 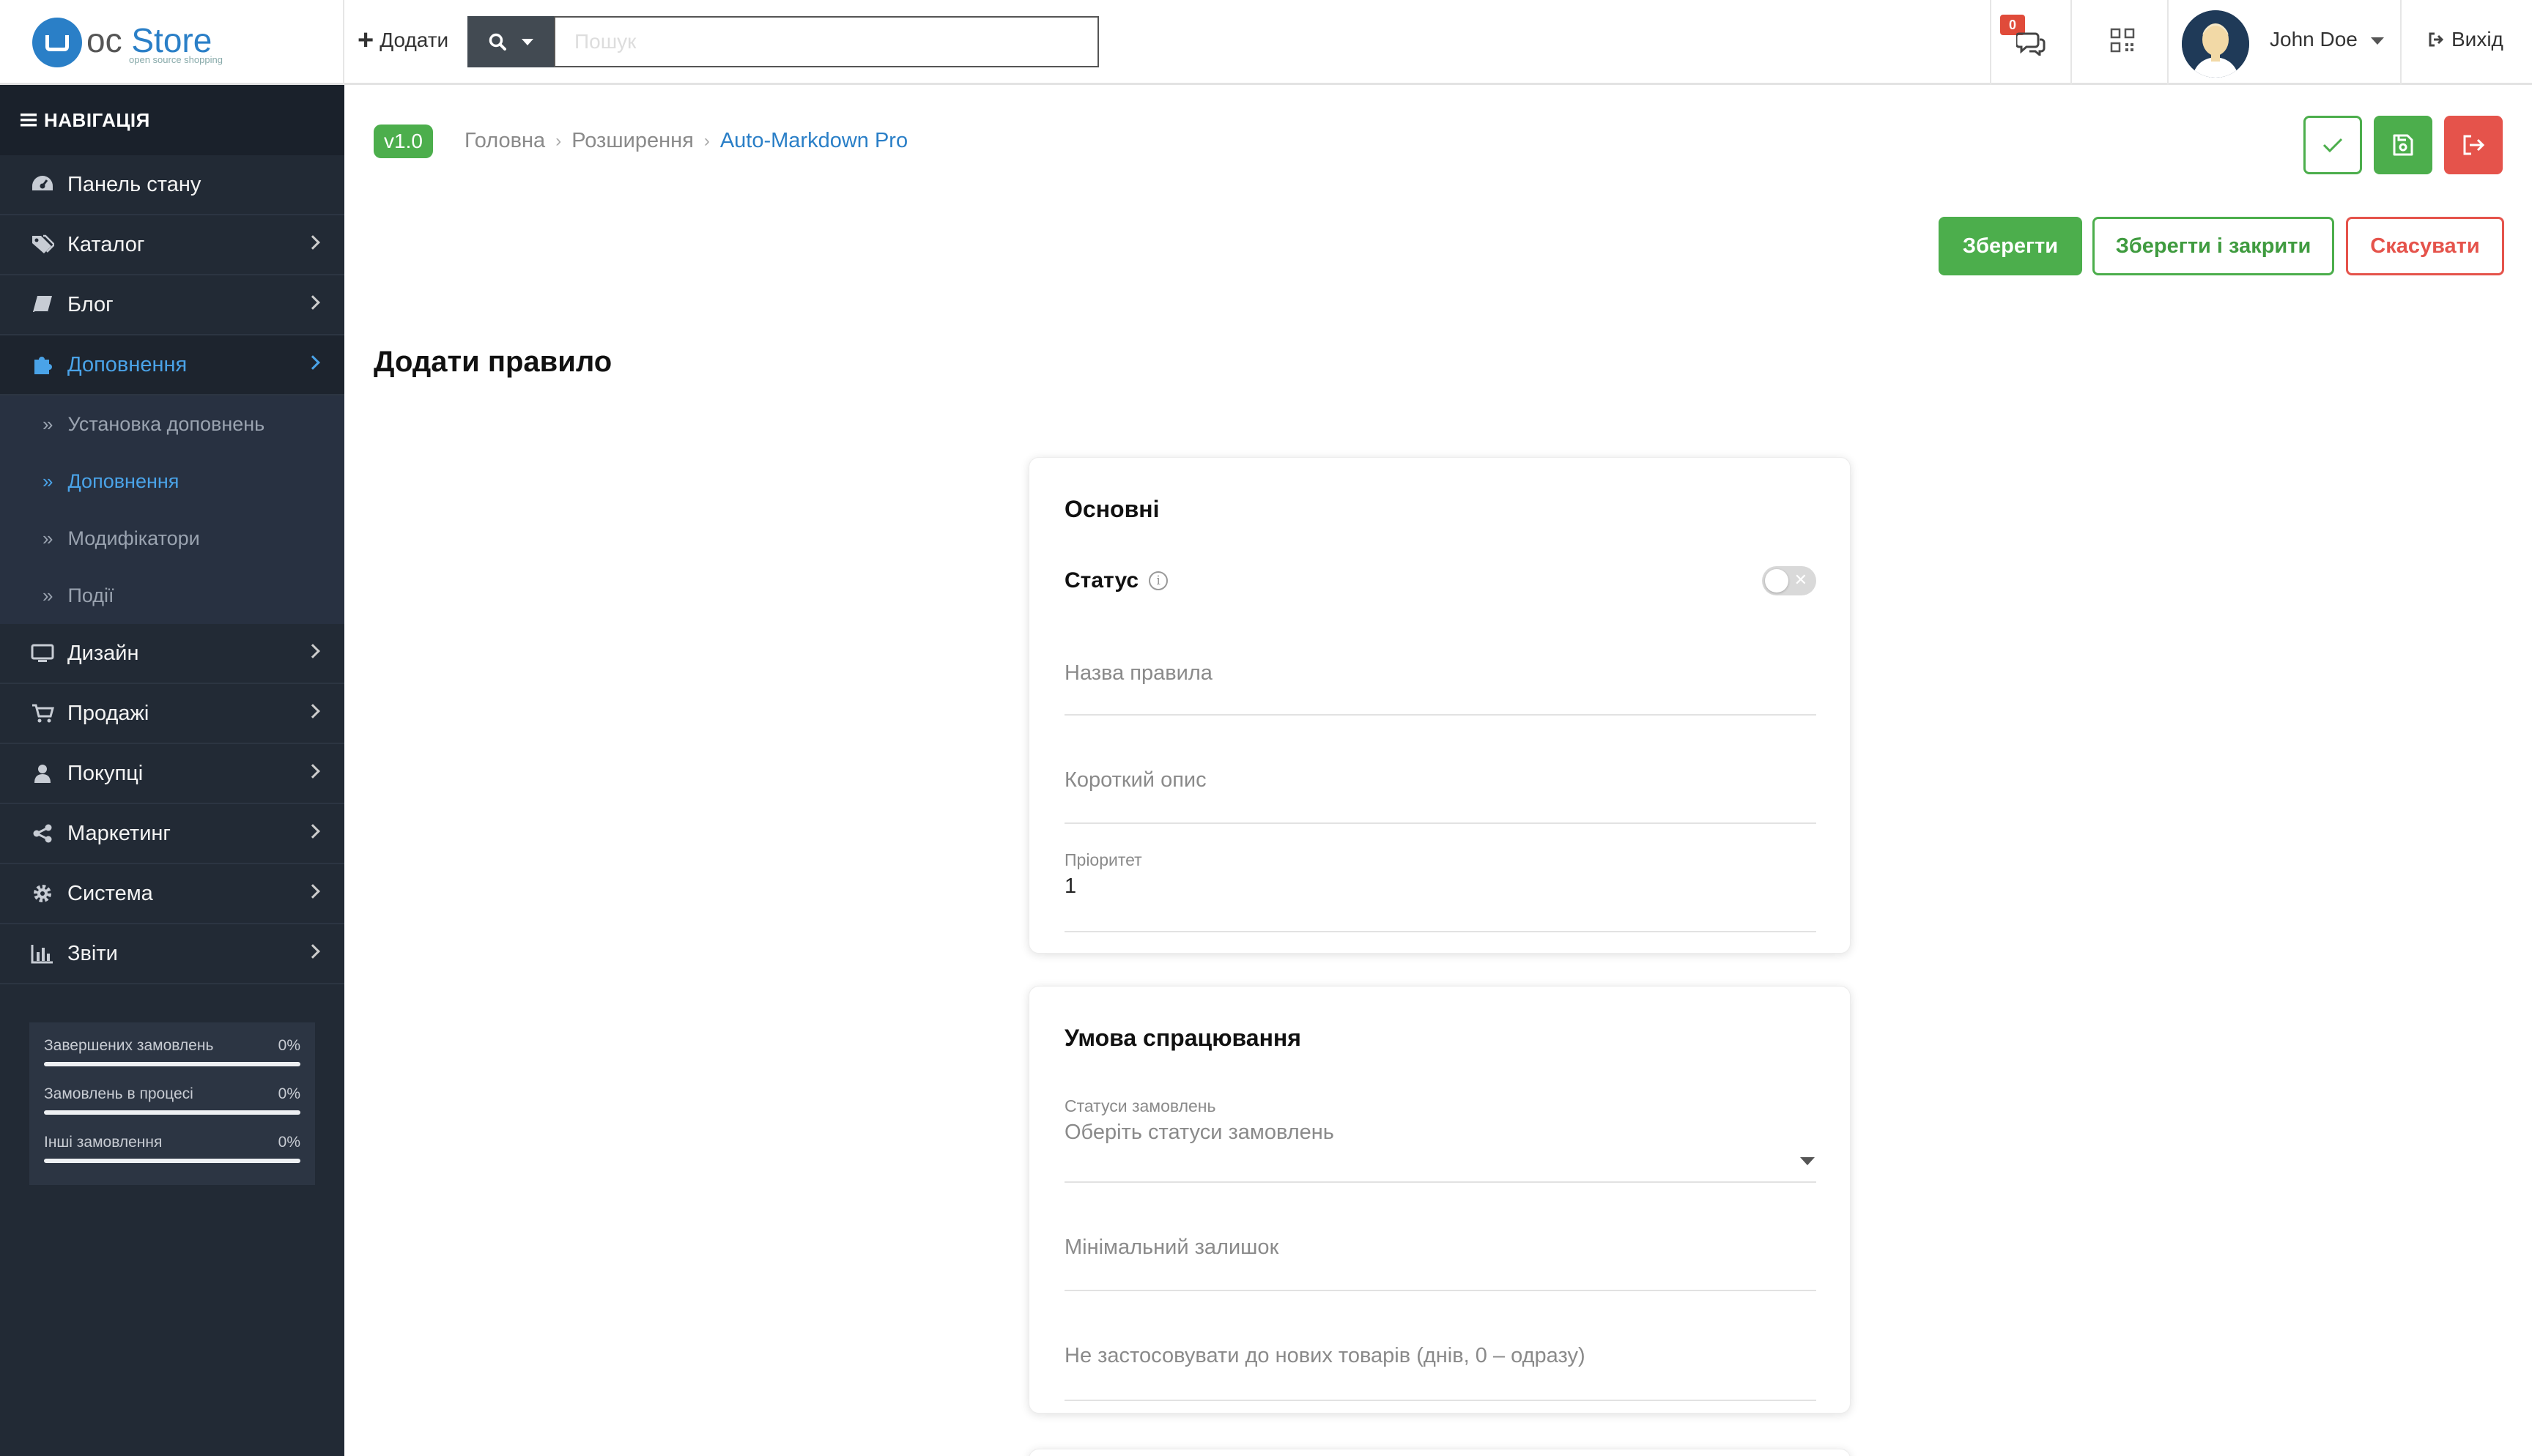 I want to click on cancel-button: Скасувати, so click(x=2425, y=246).